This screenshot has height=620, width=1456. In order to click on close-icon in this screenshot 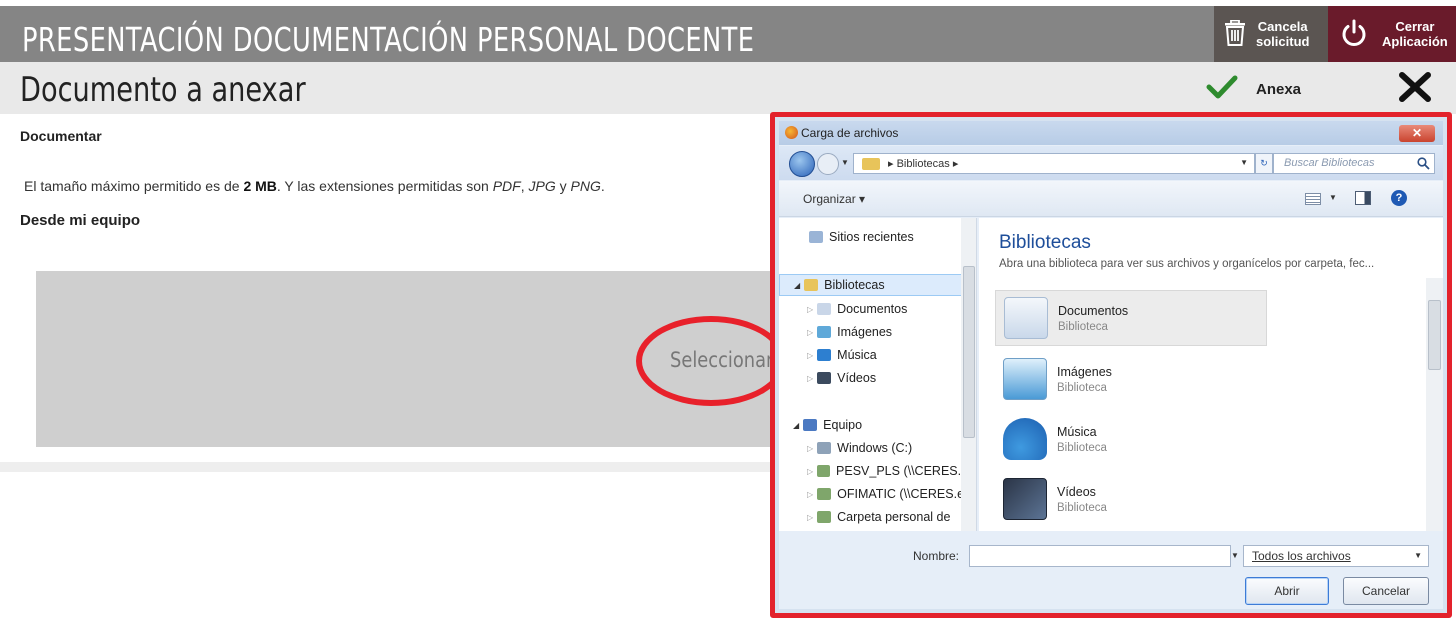, I will do `click(1415, 89)`.